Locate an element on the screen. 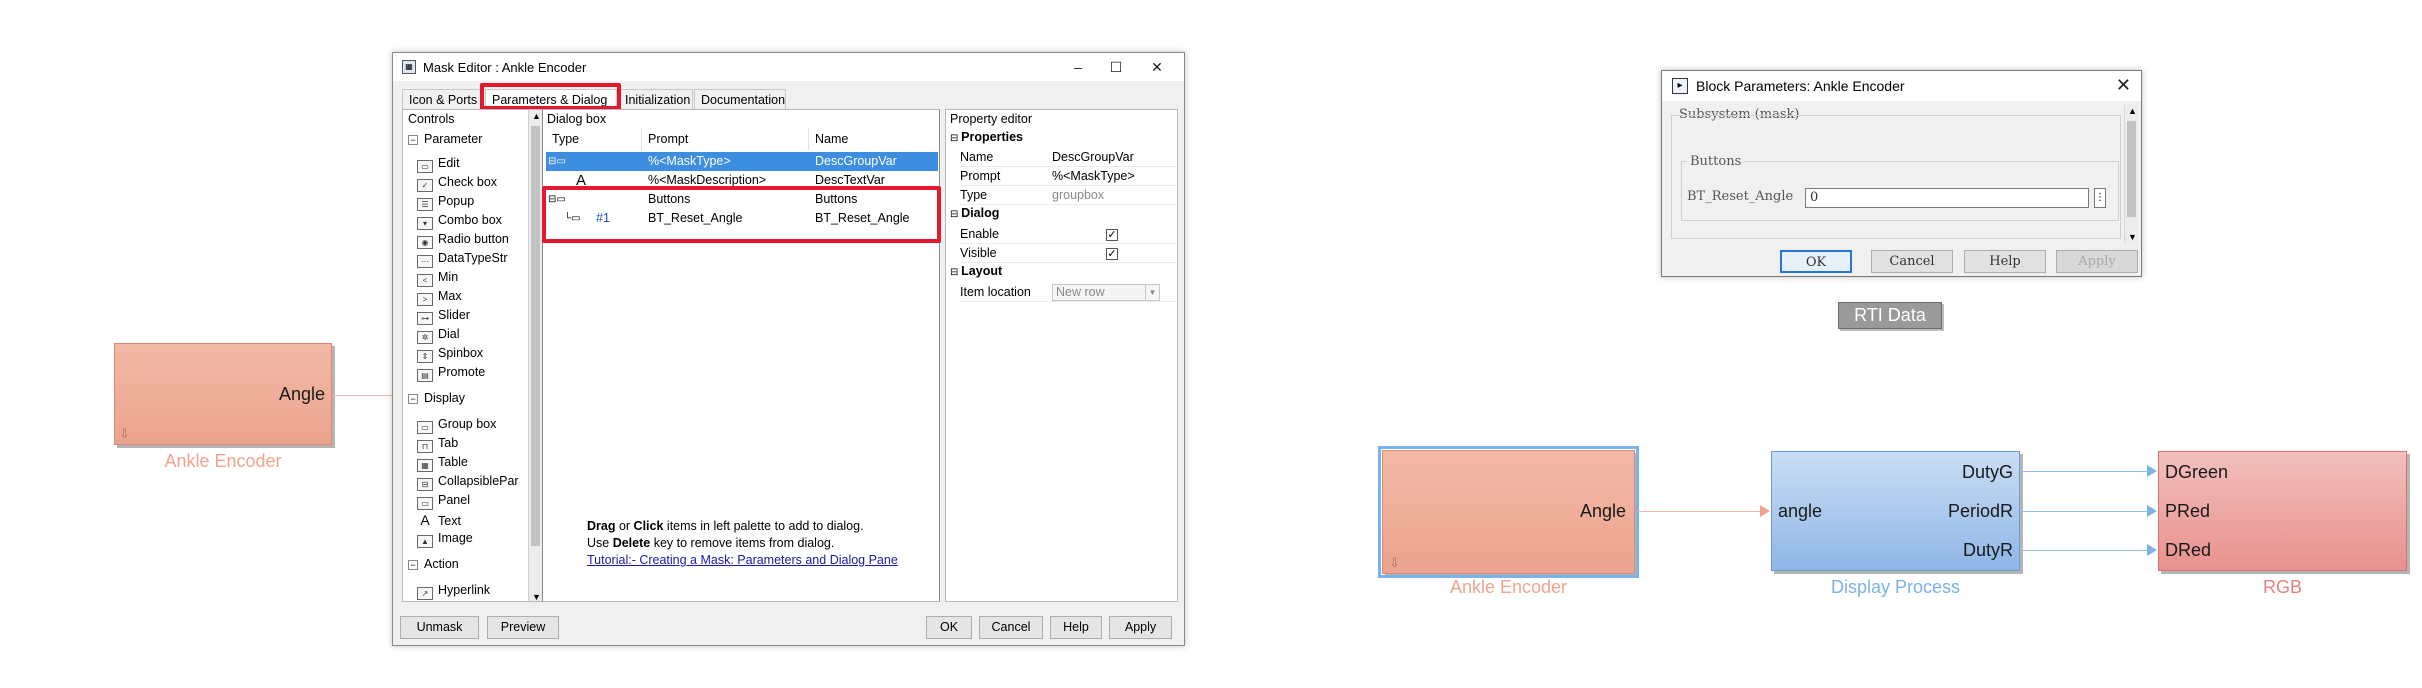  control-dial: ✲ Dial is located at coordinates (438, 335).